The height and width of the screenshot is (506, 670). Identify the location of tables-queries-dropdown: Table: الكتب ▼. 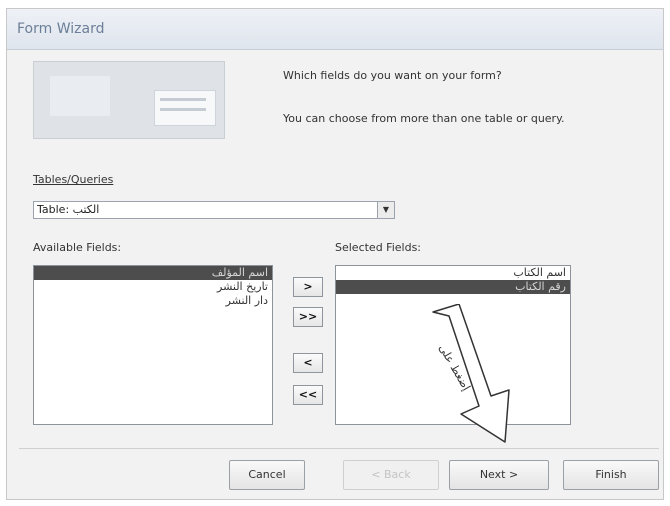
(214, 210).